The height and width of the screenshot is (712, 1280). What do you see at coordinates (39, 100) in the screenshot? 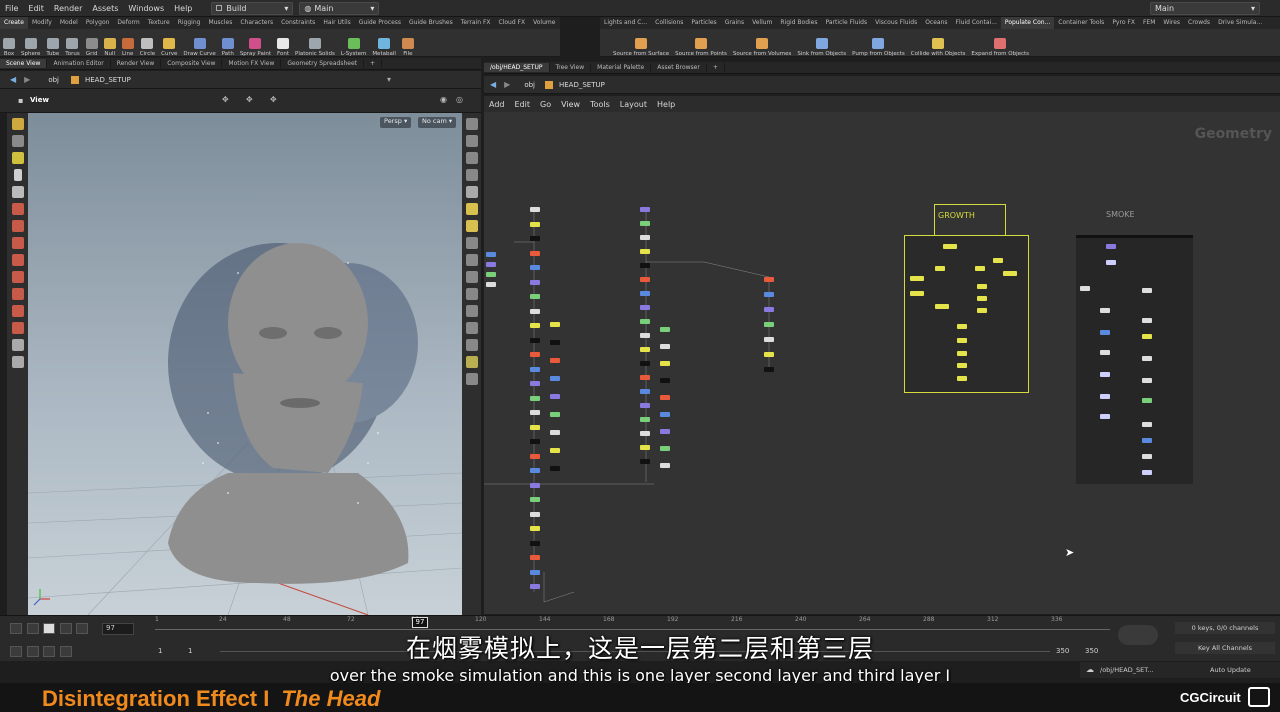
I see `view-label: View` at bounding box center [39, 100].